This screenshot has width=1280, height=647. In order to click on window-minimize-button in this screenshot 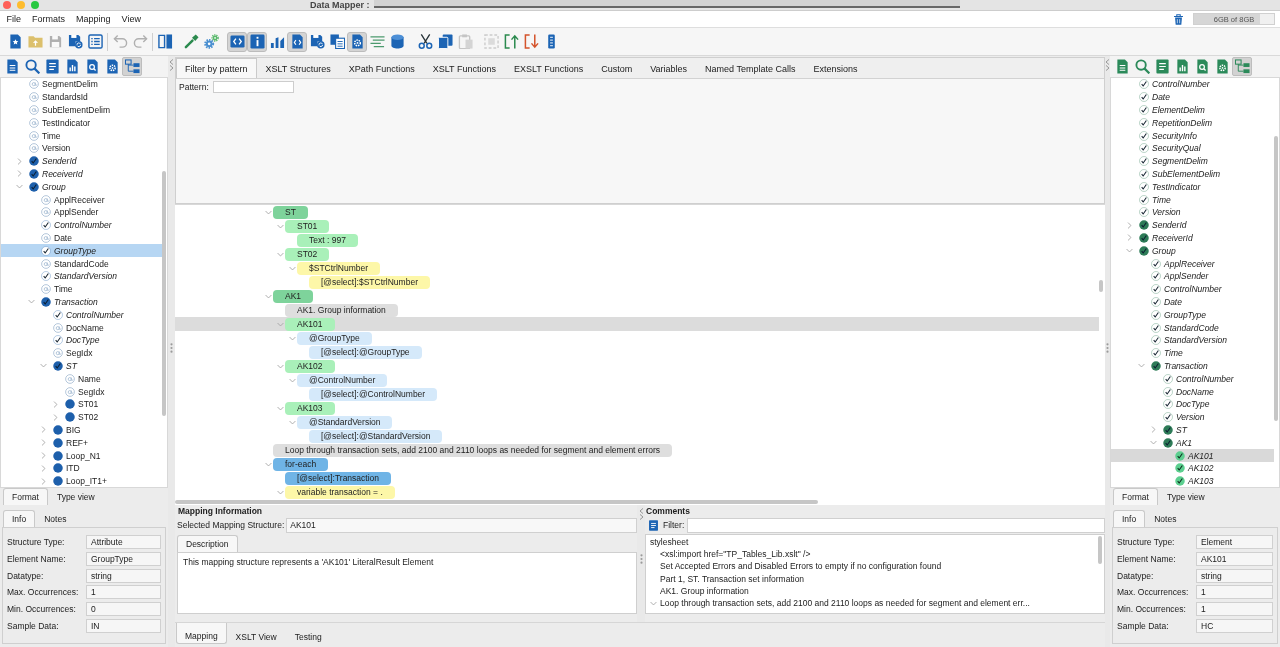, I will do `click(21, 5)`.